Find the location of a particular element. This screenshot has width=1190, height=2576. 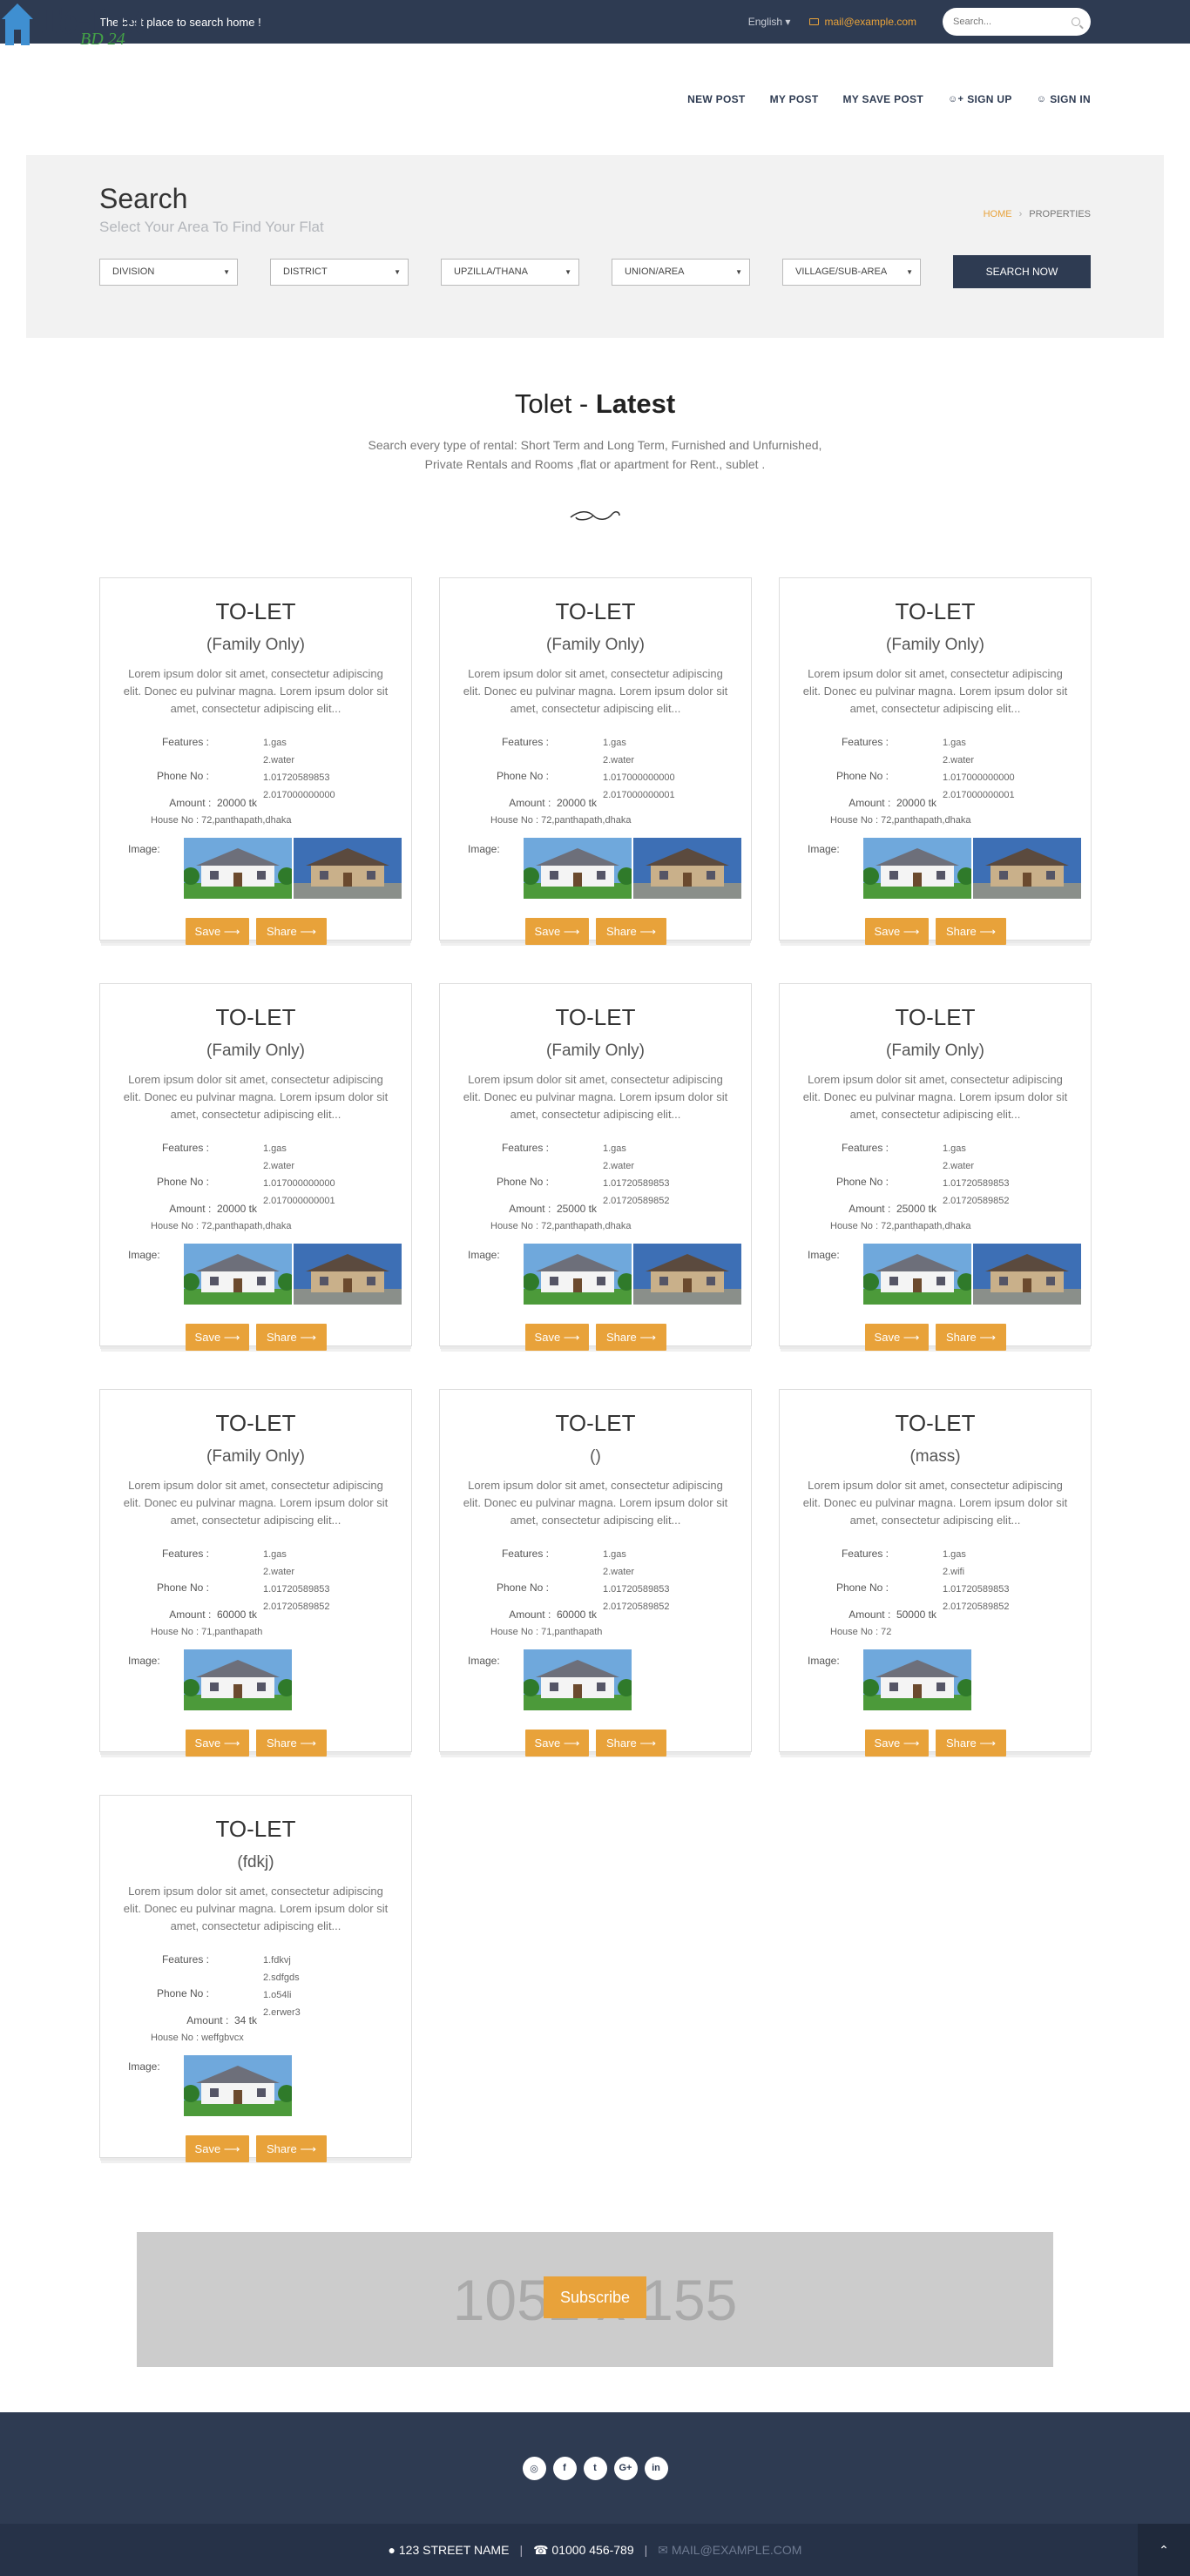

amount-value: 20000 tk is located at coordinates (576, 803).